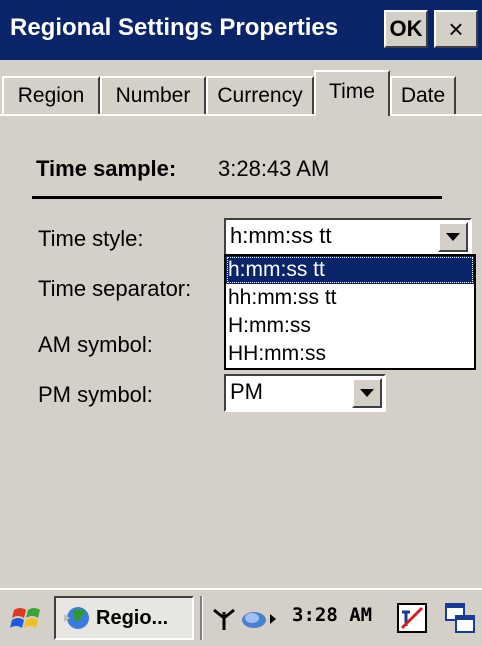  I want to click on tab-time: Time, so click(352, 93).